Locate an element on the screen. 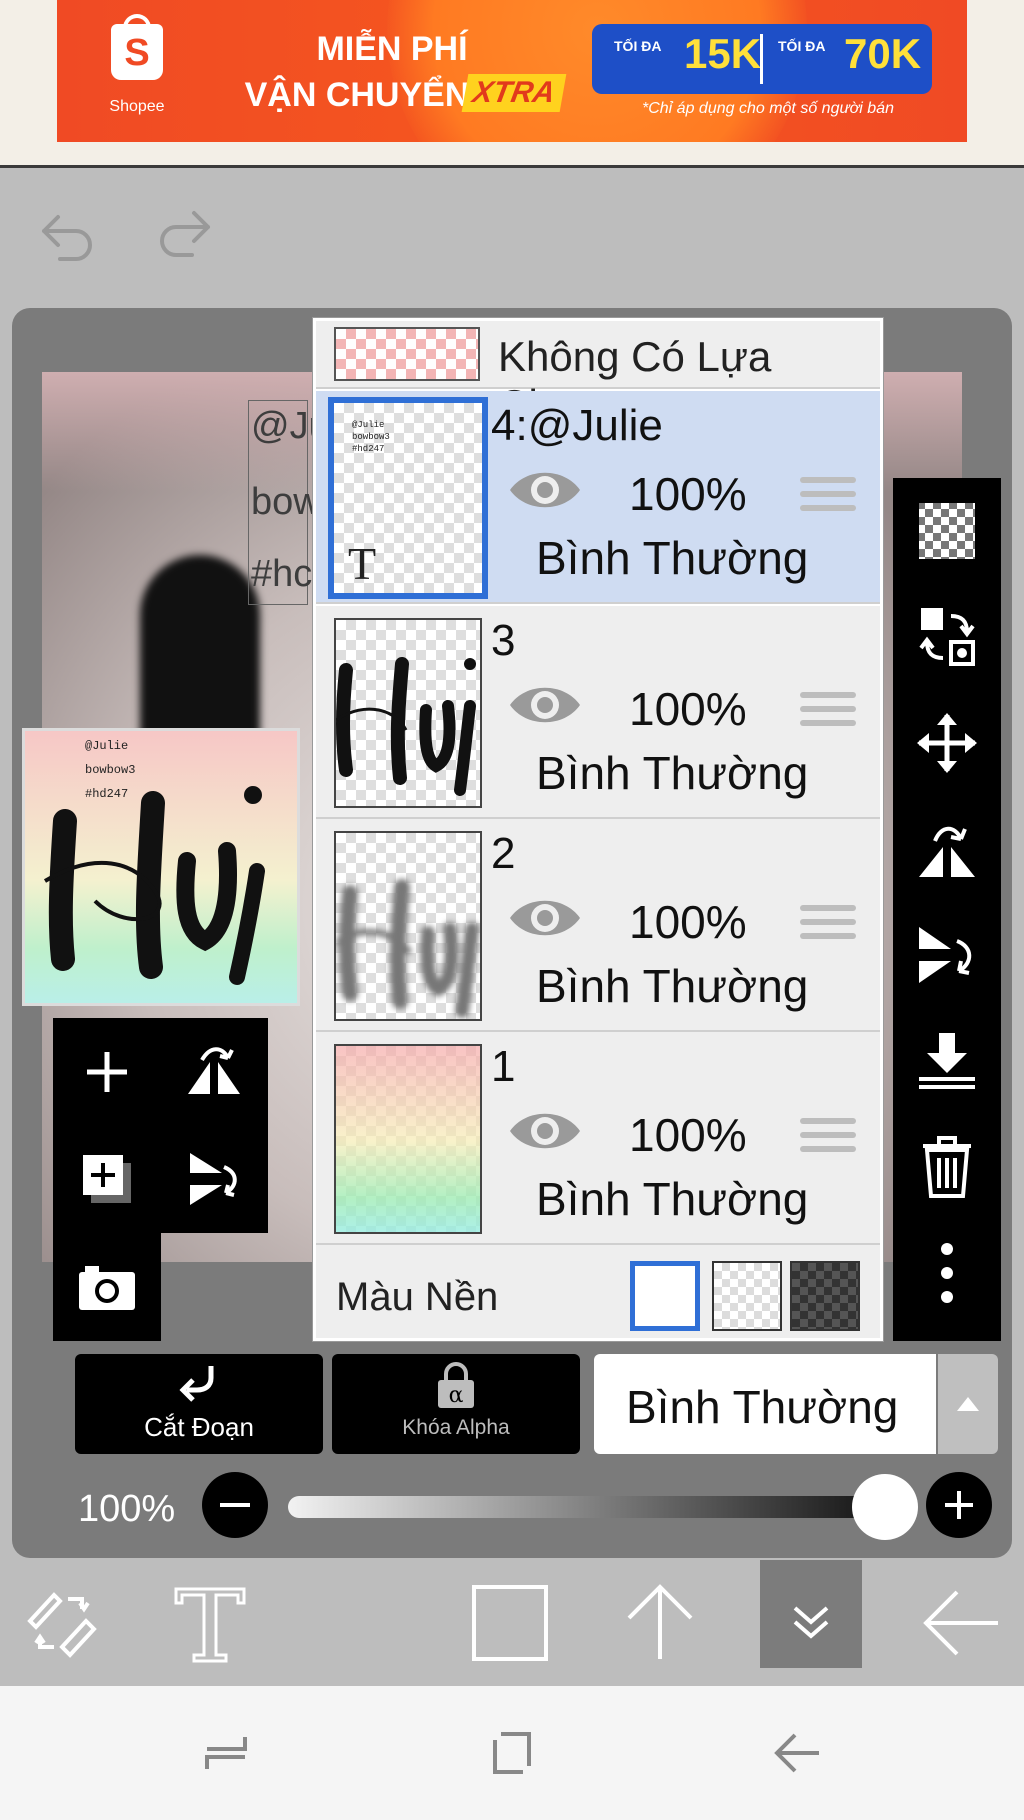 The width and height of the screenshot is (1024, 1820). background-color-row: Màu Nền is located at coordinates (598, 1291).